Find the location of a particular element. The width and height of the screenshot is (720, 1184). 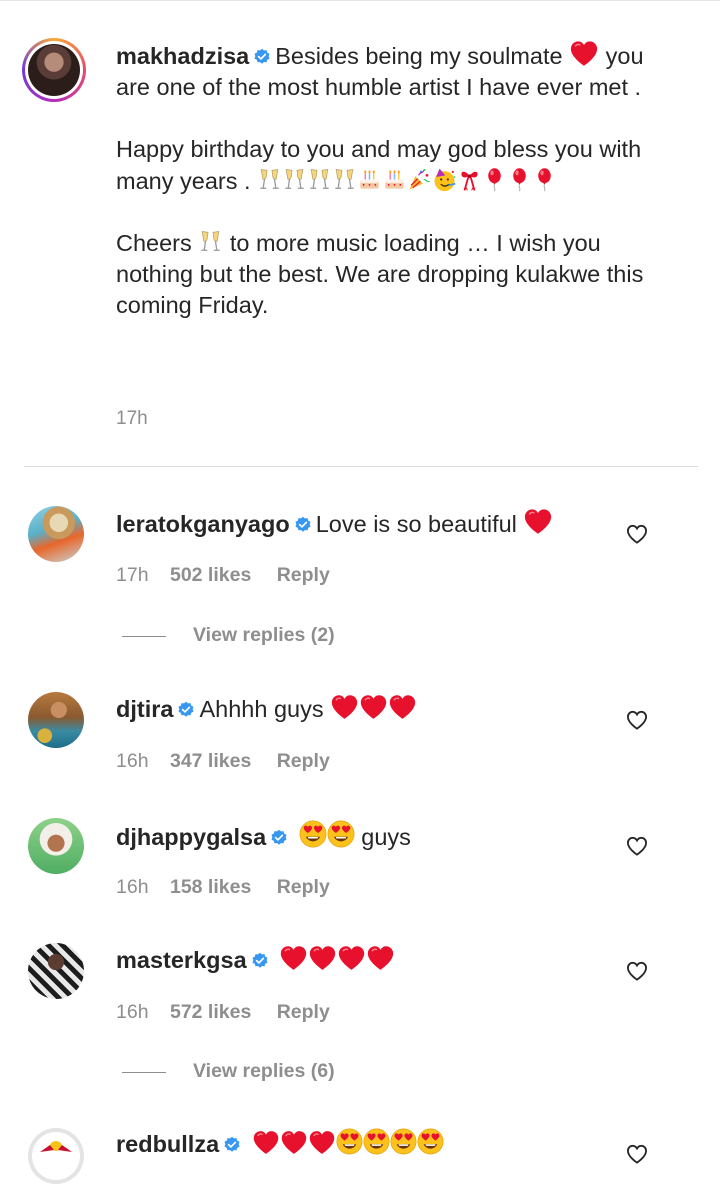

comment-item: djhappygalsa guys 16h 158 likes Reply is located at coordinates (360, 863).